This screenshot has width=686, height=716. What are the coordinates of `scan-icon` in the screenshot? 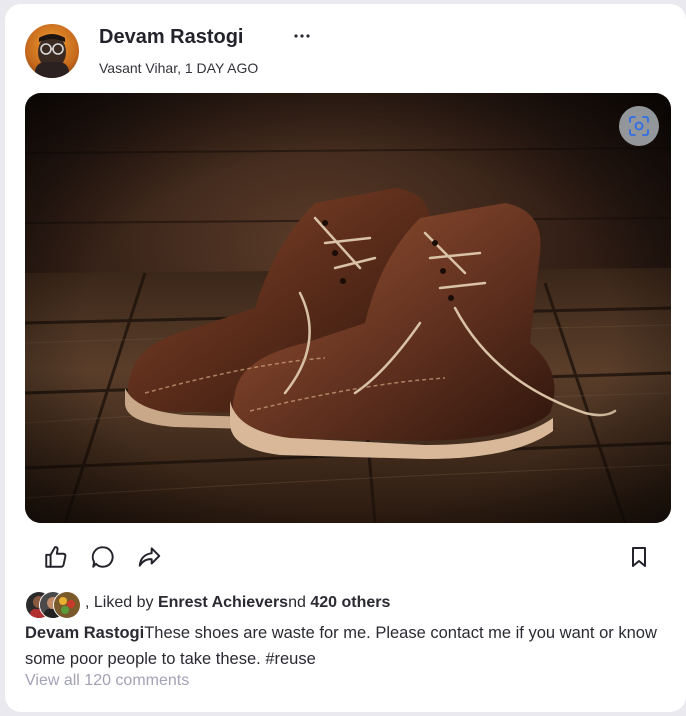 It's located at (639, 126).